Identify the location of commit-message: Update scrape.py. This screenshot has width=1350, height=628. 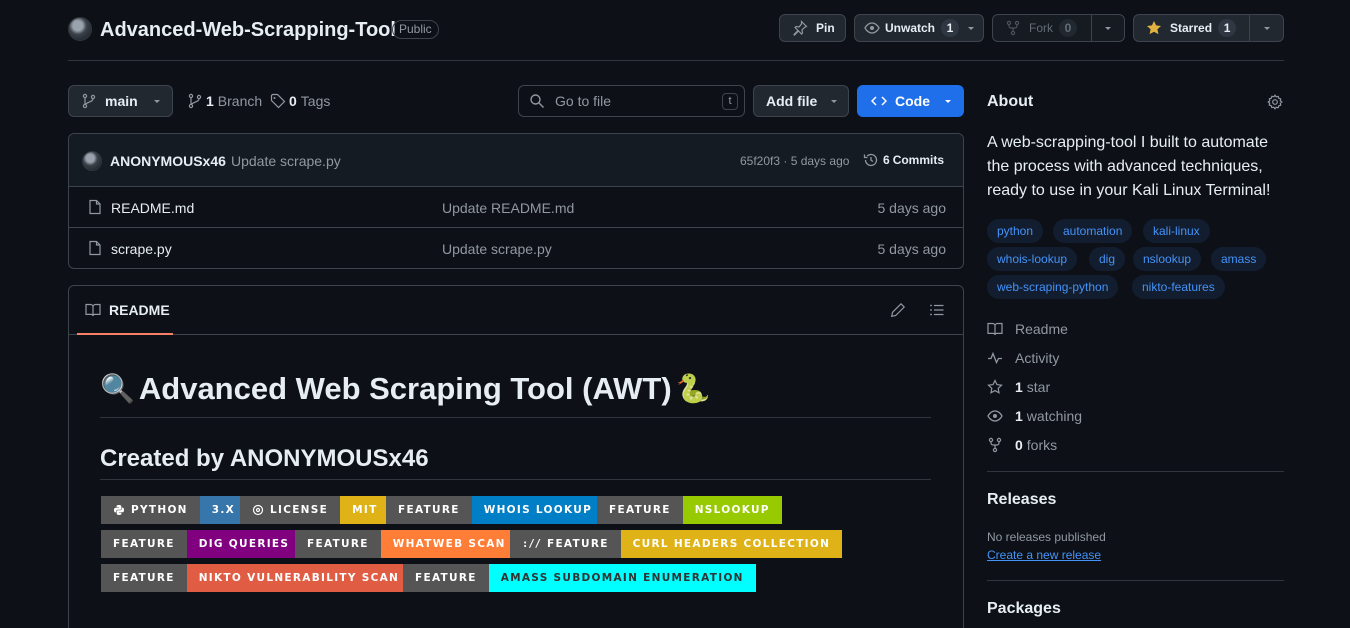
(286, 161).